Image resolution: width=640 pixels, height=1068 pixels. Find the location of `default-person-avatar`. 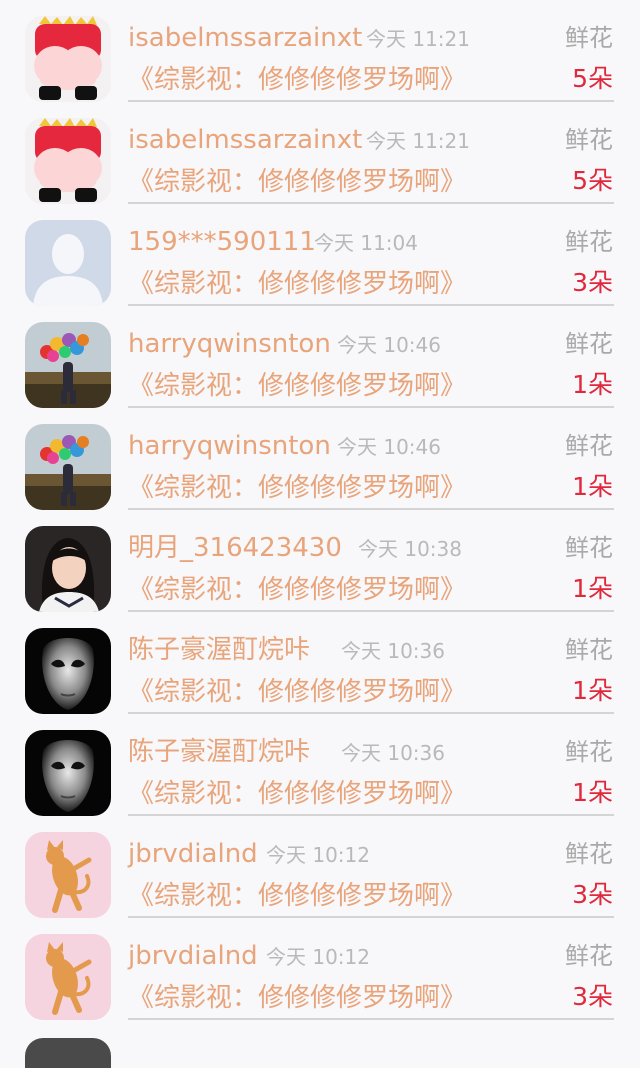

default-person-avatar is located at coordinates (68, 263).